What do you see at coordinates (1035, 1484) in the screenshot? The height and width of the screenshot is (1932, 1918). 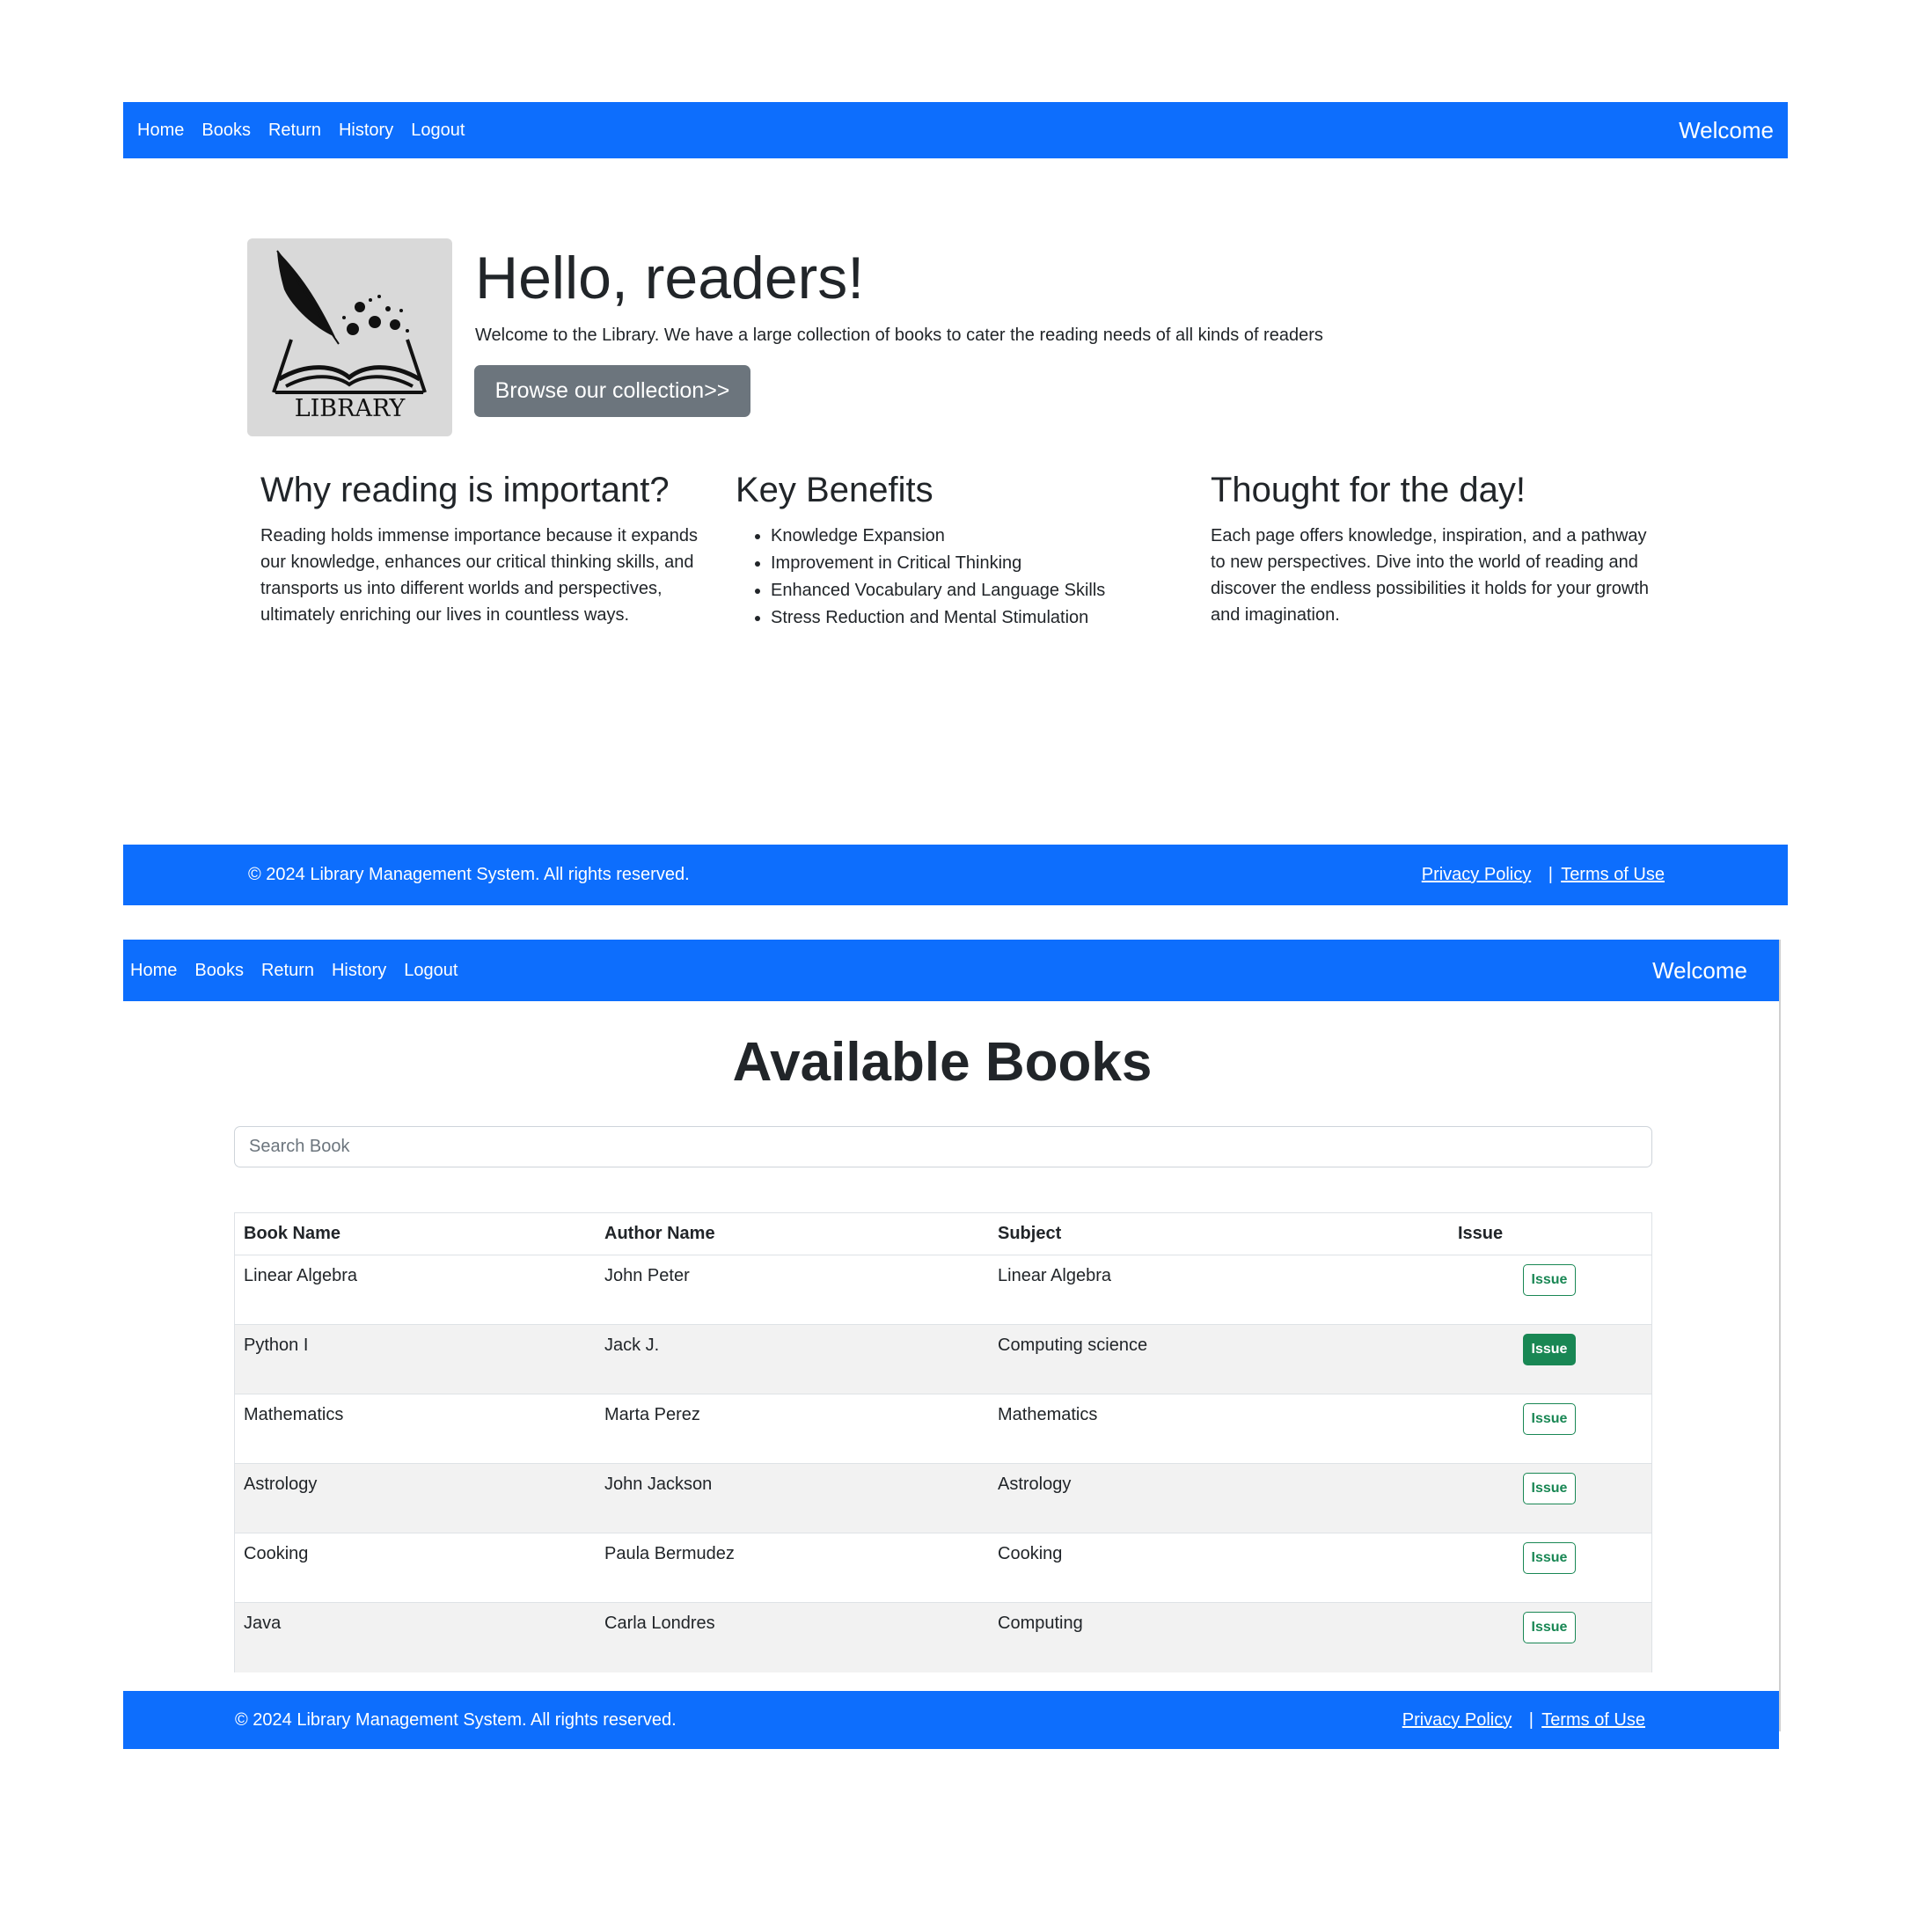 I see `subject-cell: Astrology` at bounding box center [1035, 1484].